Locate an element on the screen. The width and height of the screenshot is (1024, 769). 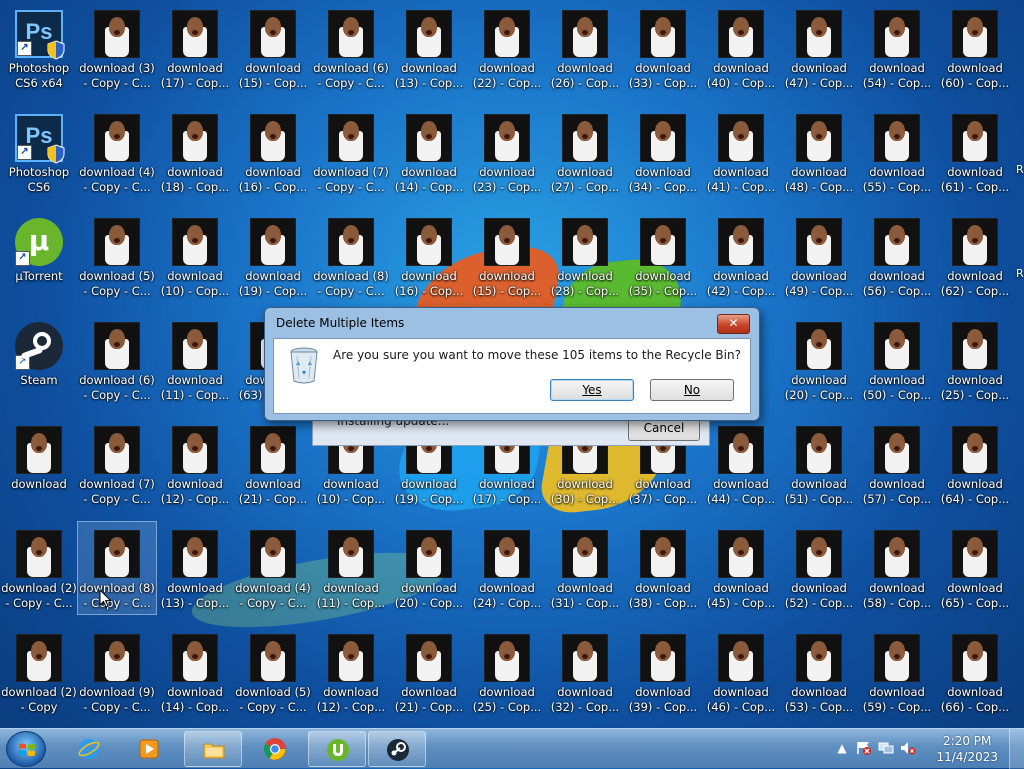
desktop-shortcut: ↗ Steam is located at coordinates (39, 360).